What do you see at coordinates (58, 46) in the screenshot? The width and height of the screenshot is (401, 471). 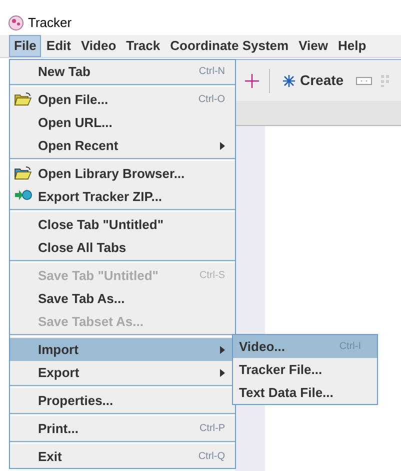 I see `menu-item: Edit` at bounding box center [58, 46].